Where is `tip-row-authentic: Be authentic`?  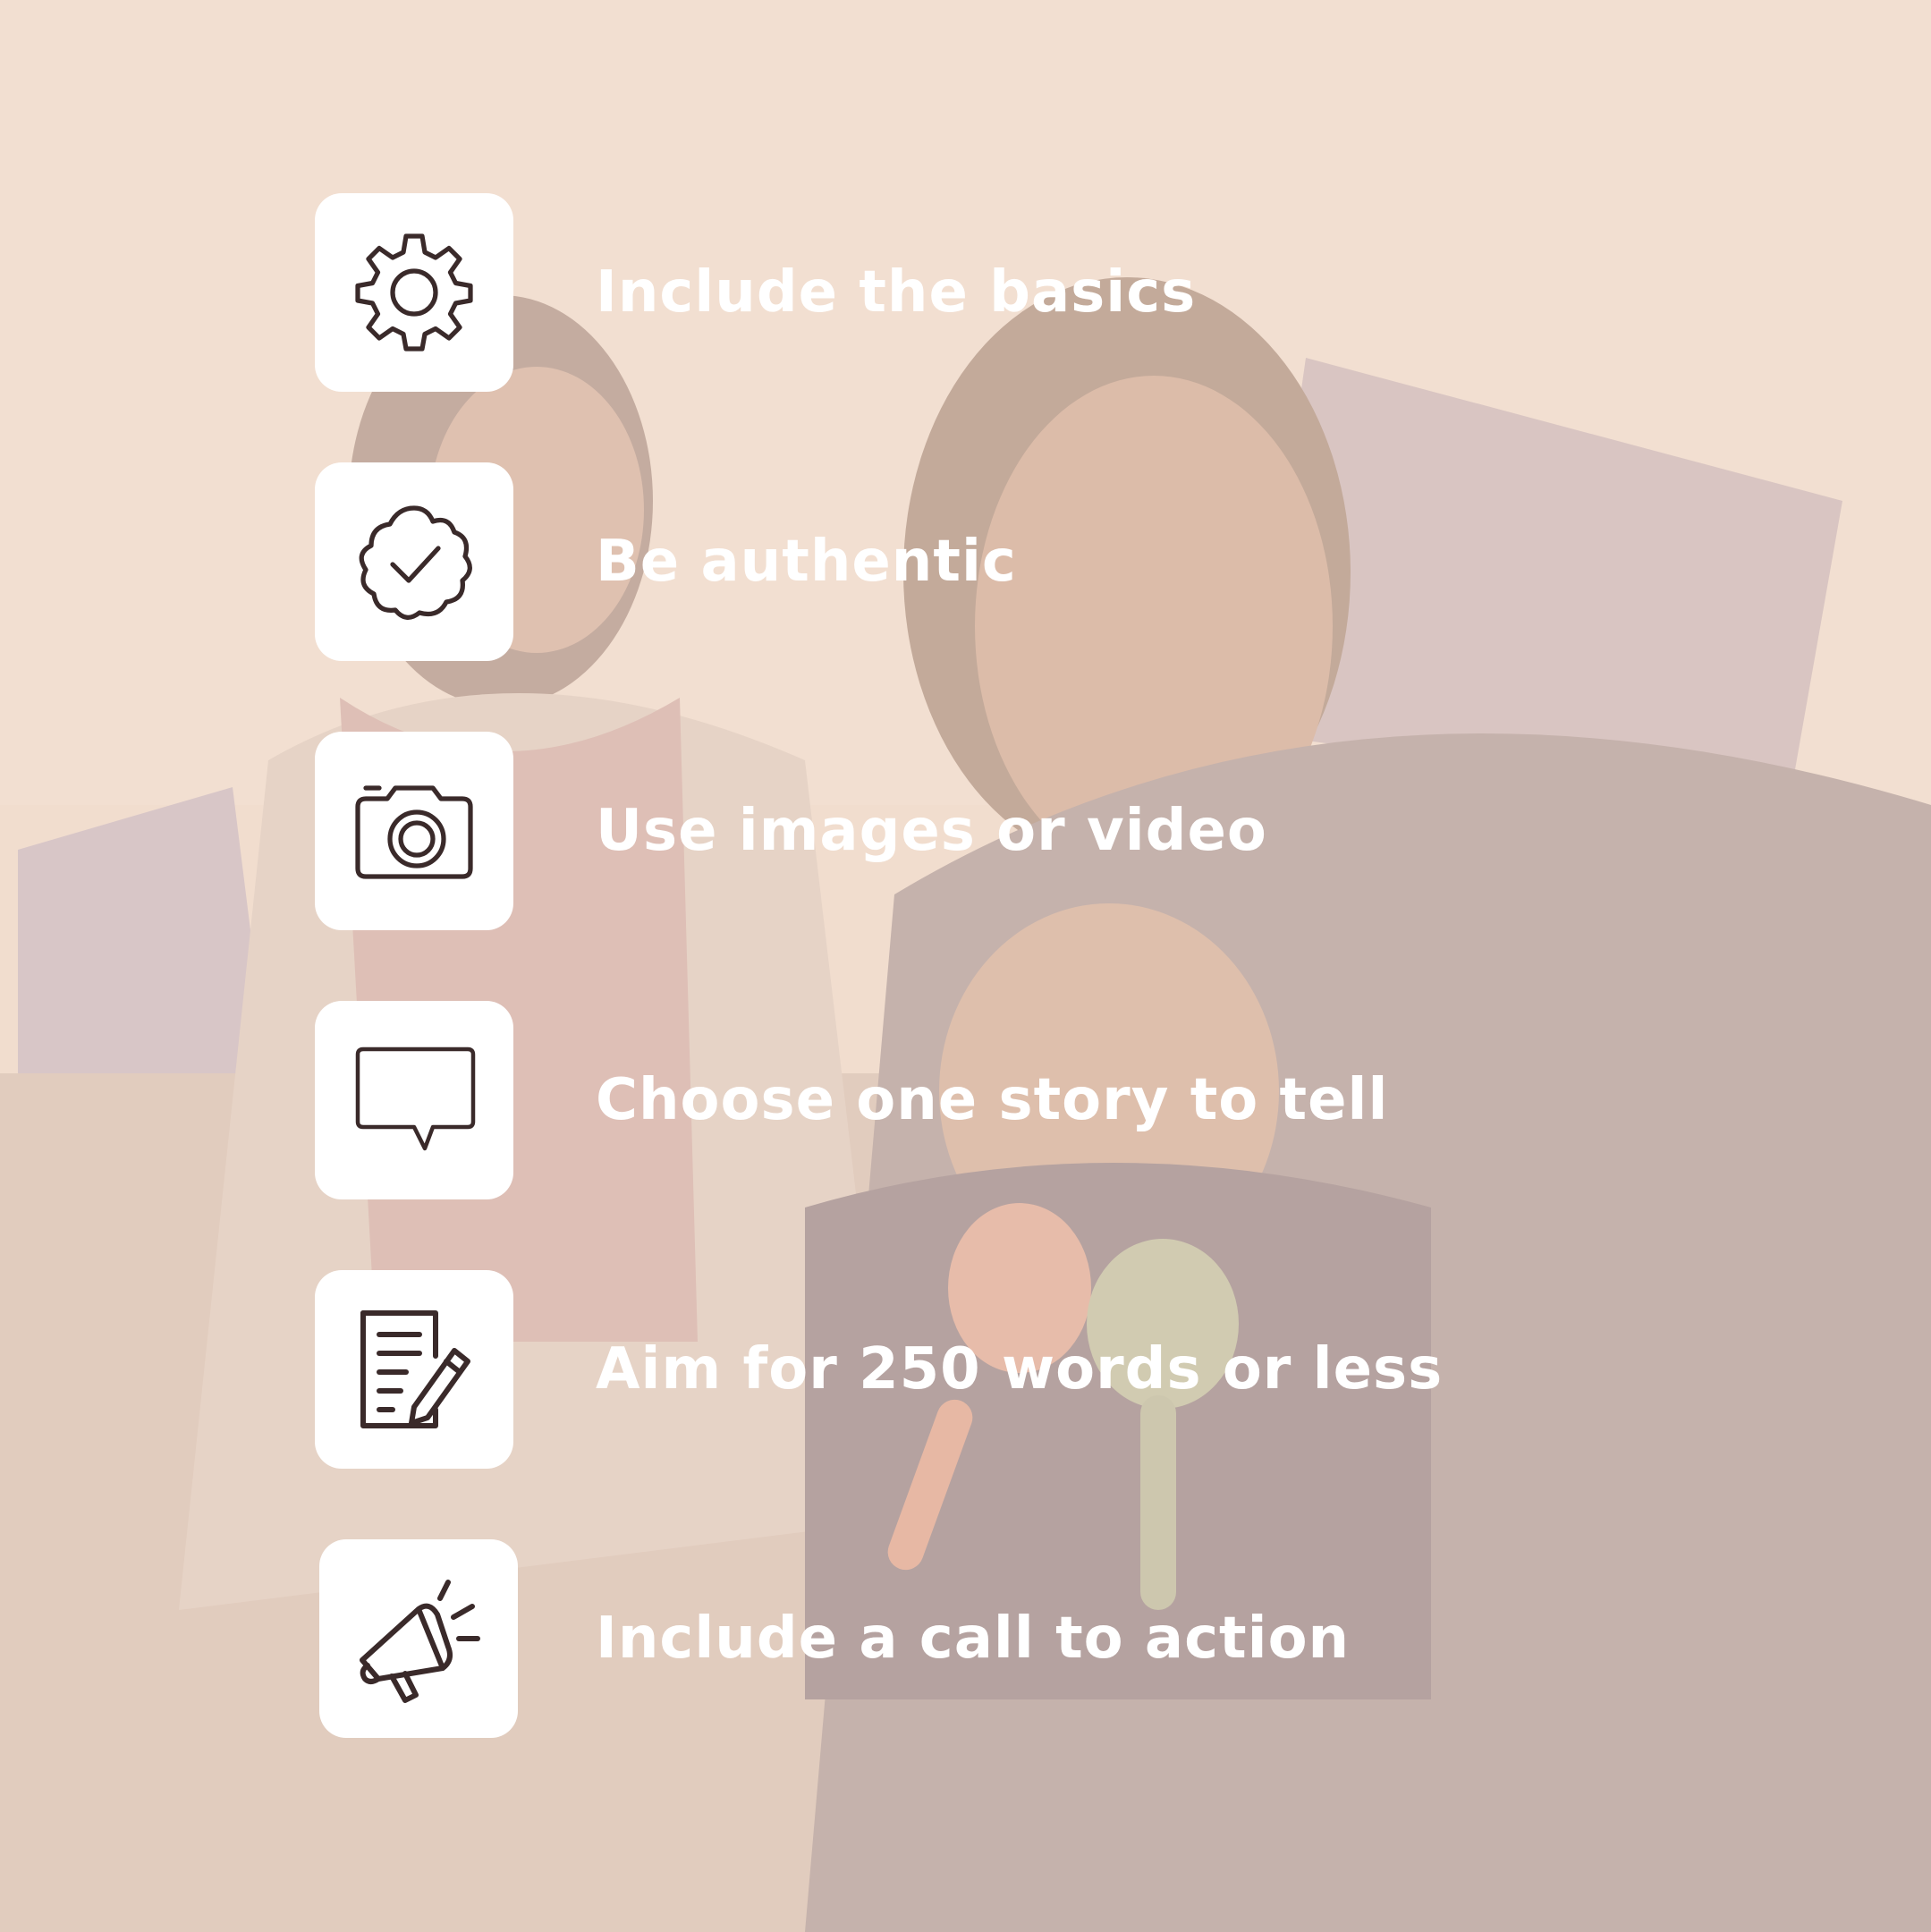
tip-row-authentic: Be authentic is located at coordinates (965, 561).